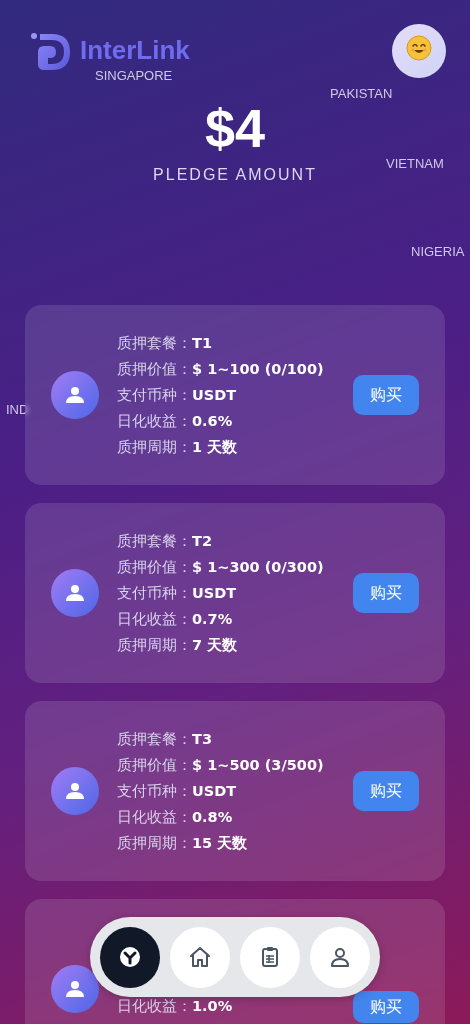  What do you see at coordinates (419, 48) in the screenshot?
I see `smiley-icon` at bounding box center [419, 48].